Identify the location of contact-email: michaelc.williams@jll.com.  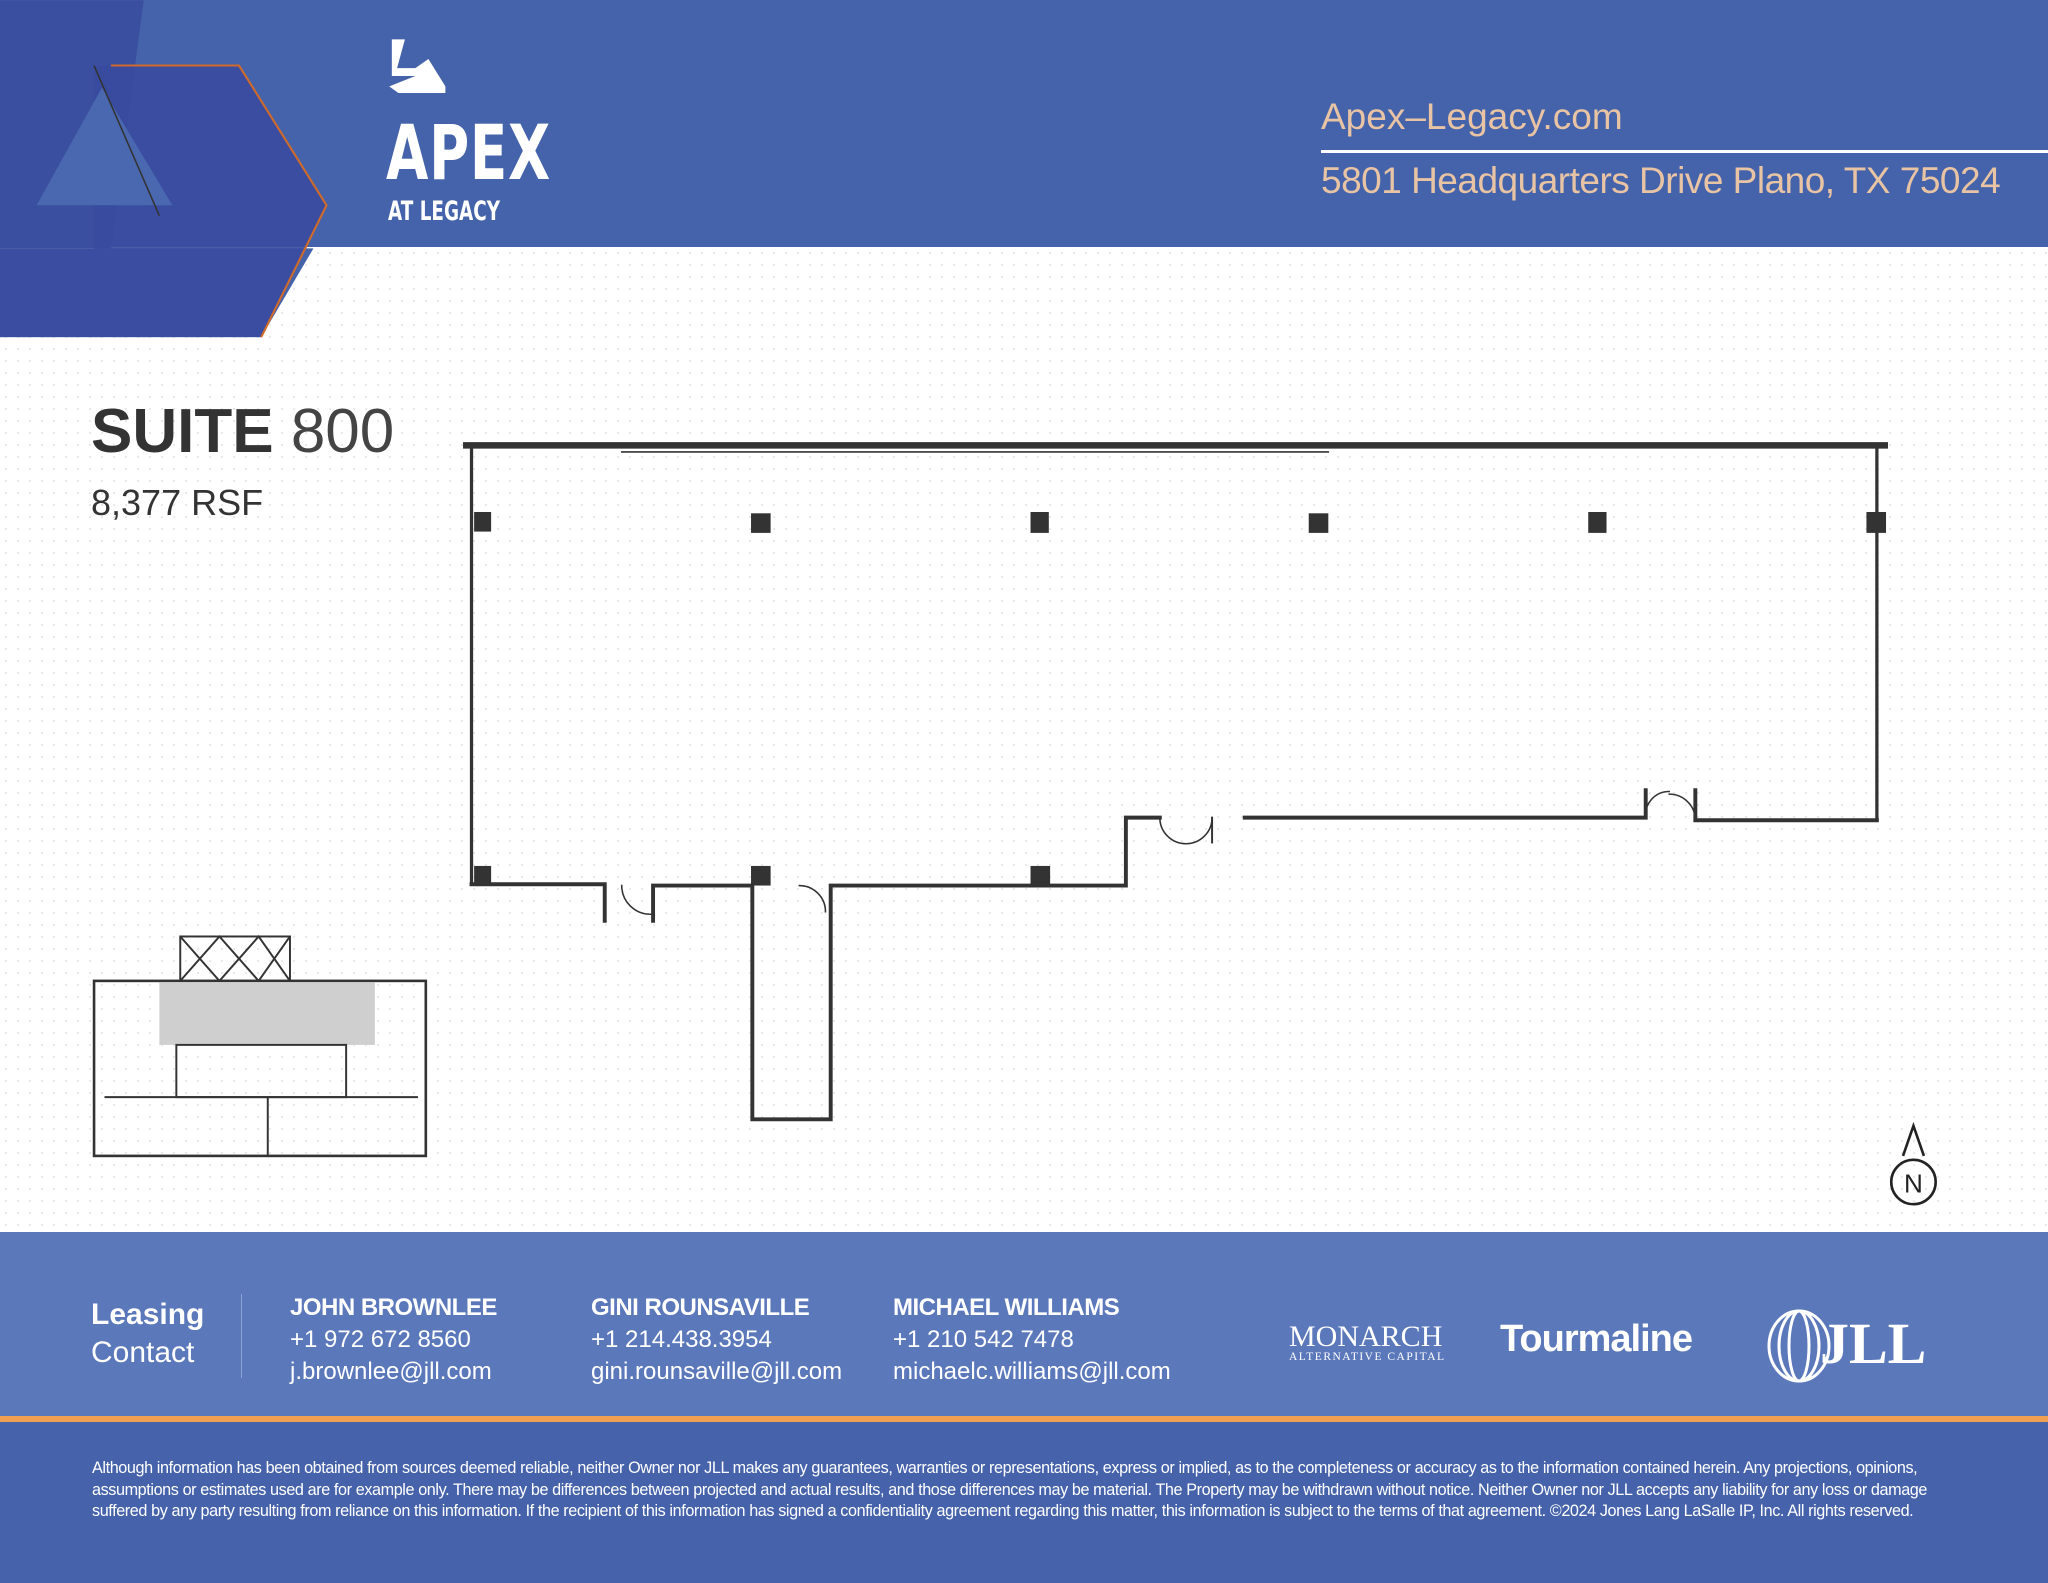
(1032, 1372).